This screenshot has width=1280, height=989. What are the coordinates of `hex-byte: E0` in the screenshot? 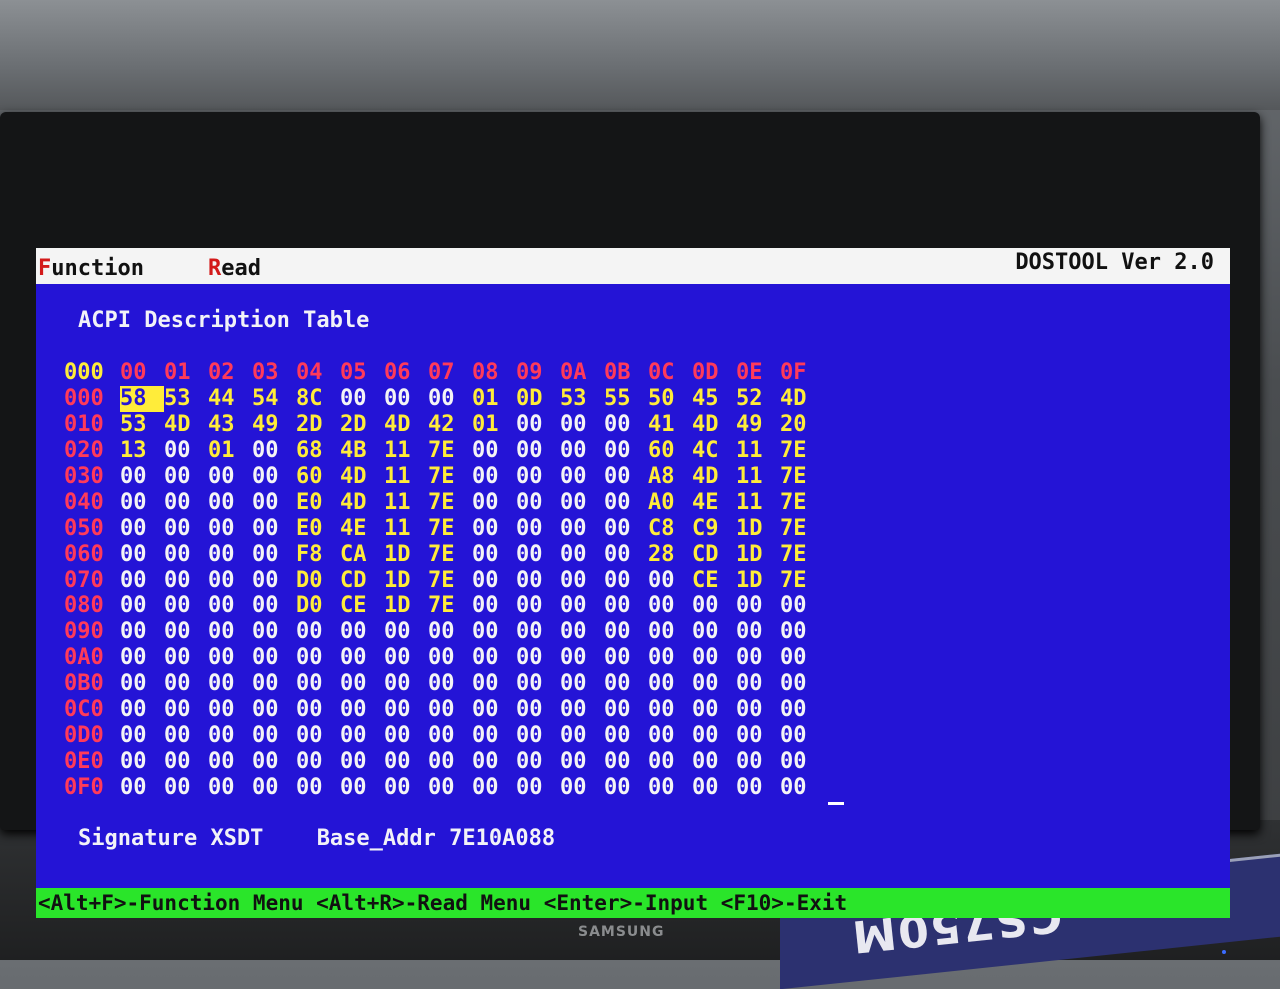 It's located at (318, 503).